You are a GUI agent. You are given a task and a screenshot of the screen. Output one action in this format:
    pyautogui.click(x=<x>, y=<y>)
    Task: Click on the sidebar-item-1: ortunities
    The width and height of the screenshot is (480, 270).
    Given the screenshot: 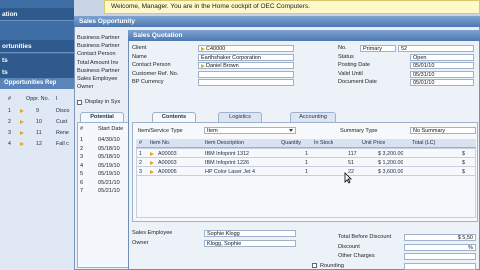 What is the action you would take?
    pyautogui.click(x=37, y=46)
    